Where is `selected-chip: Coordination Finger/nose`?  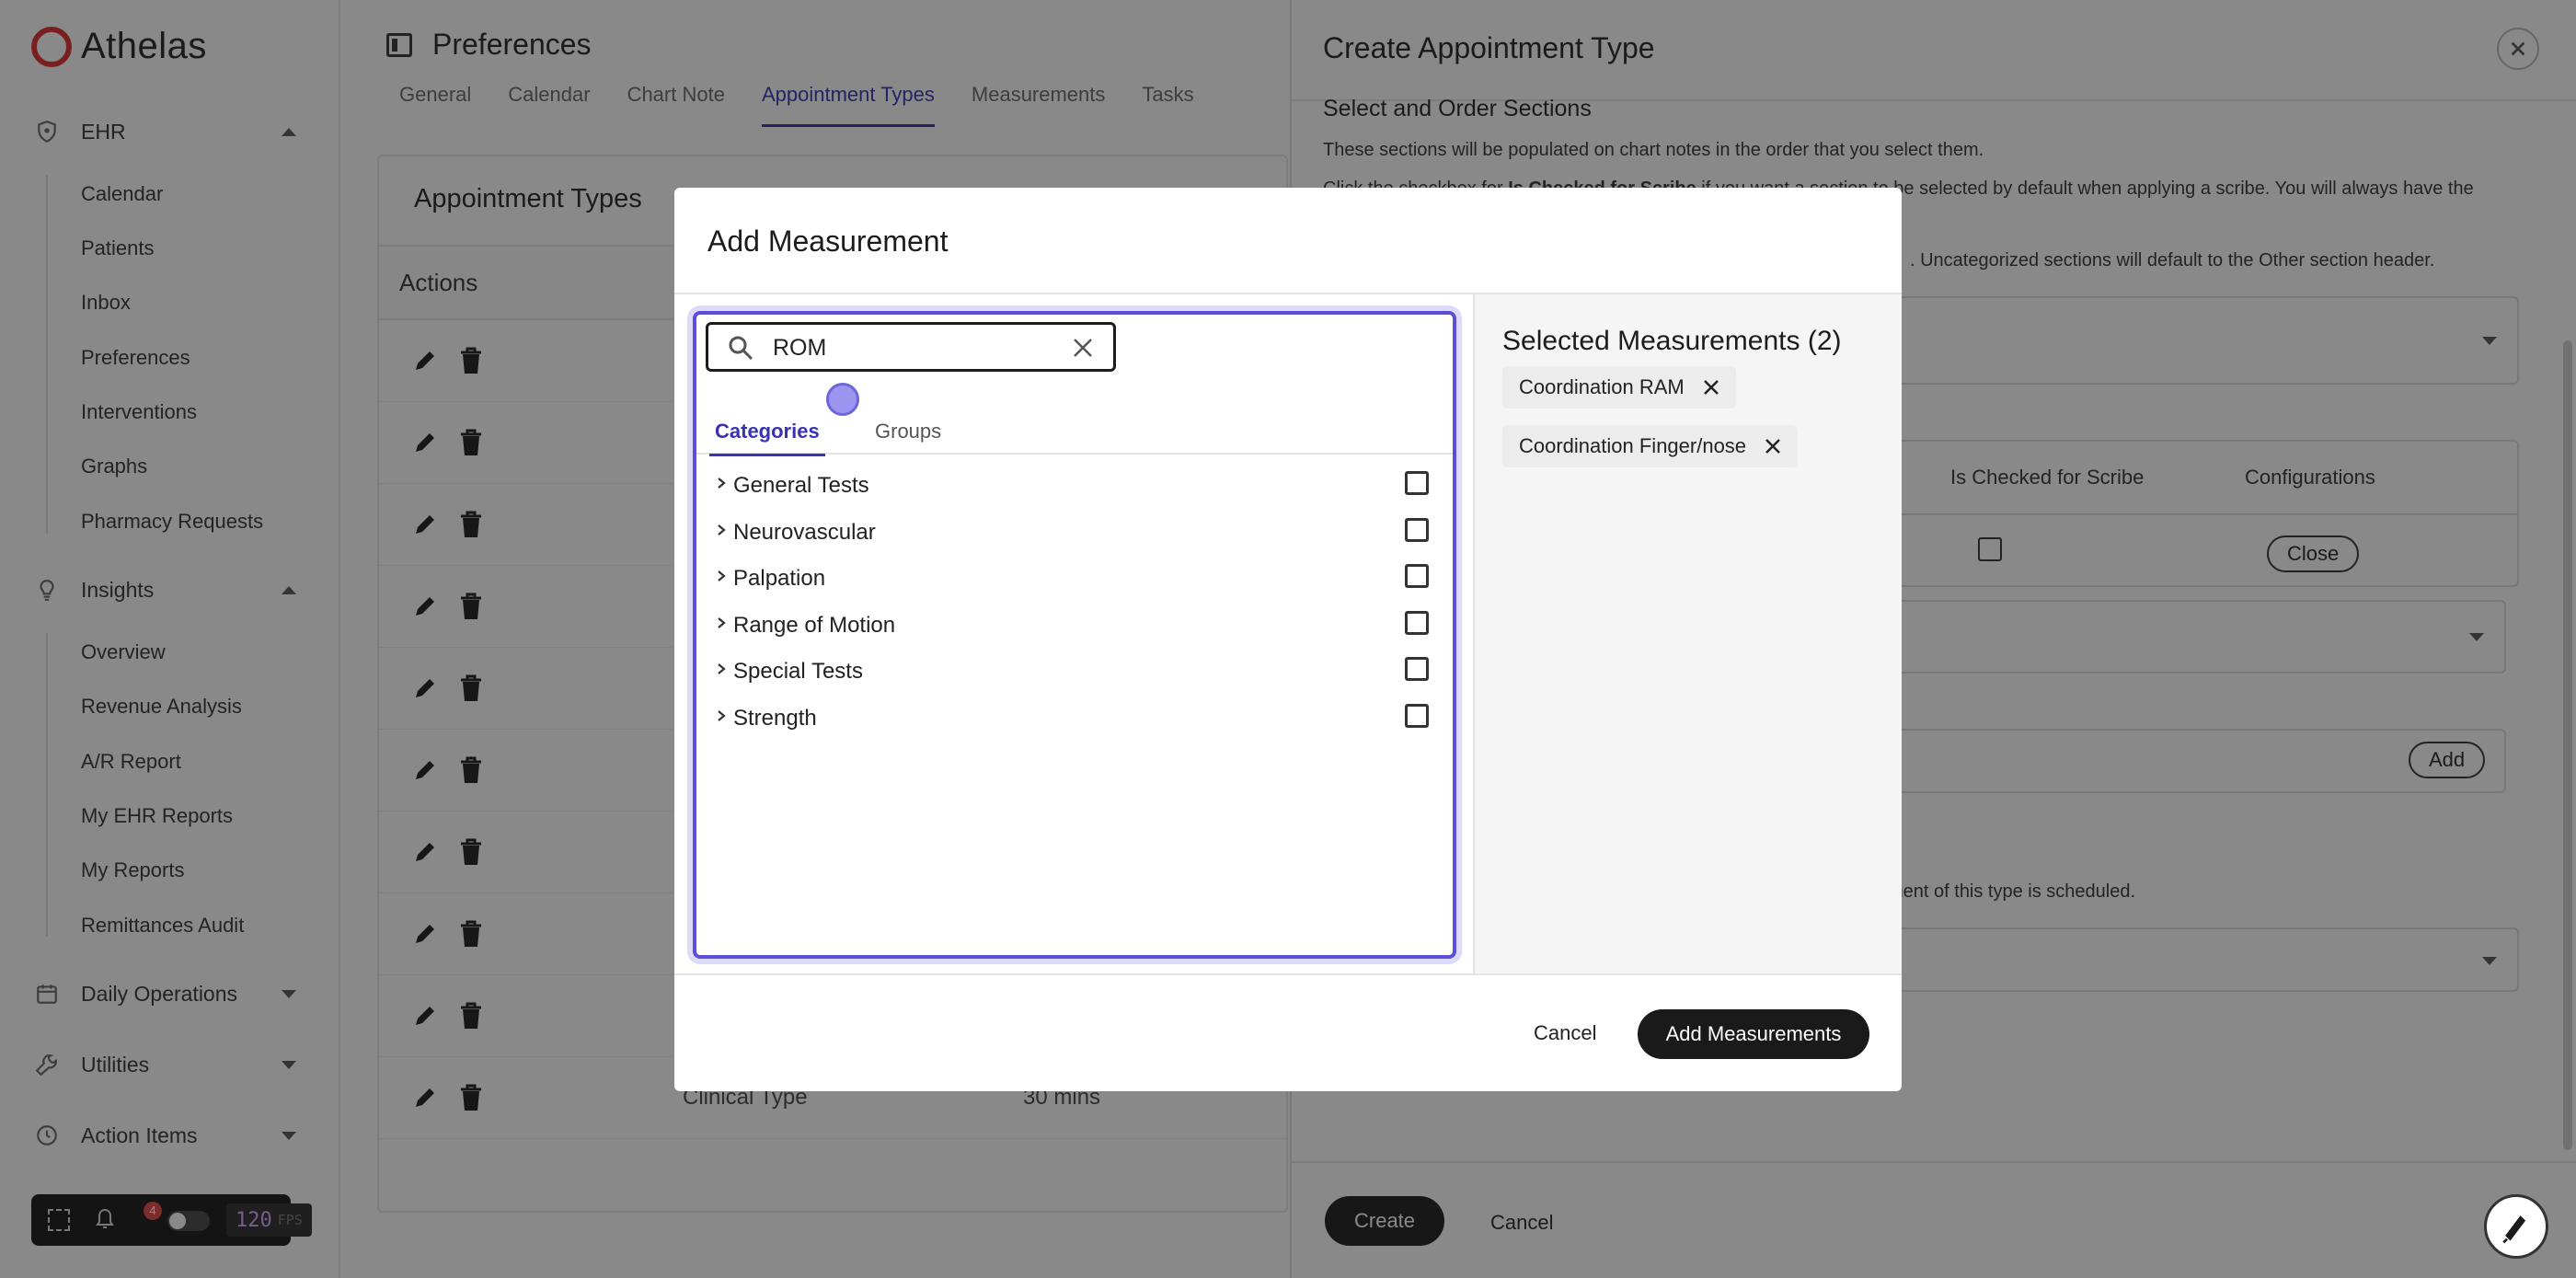 selected-chip: Coordination Finger/nose is located at coordinates (1650, 446).